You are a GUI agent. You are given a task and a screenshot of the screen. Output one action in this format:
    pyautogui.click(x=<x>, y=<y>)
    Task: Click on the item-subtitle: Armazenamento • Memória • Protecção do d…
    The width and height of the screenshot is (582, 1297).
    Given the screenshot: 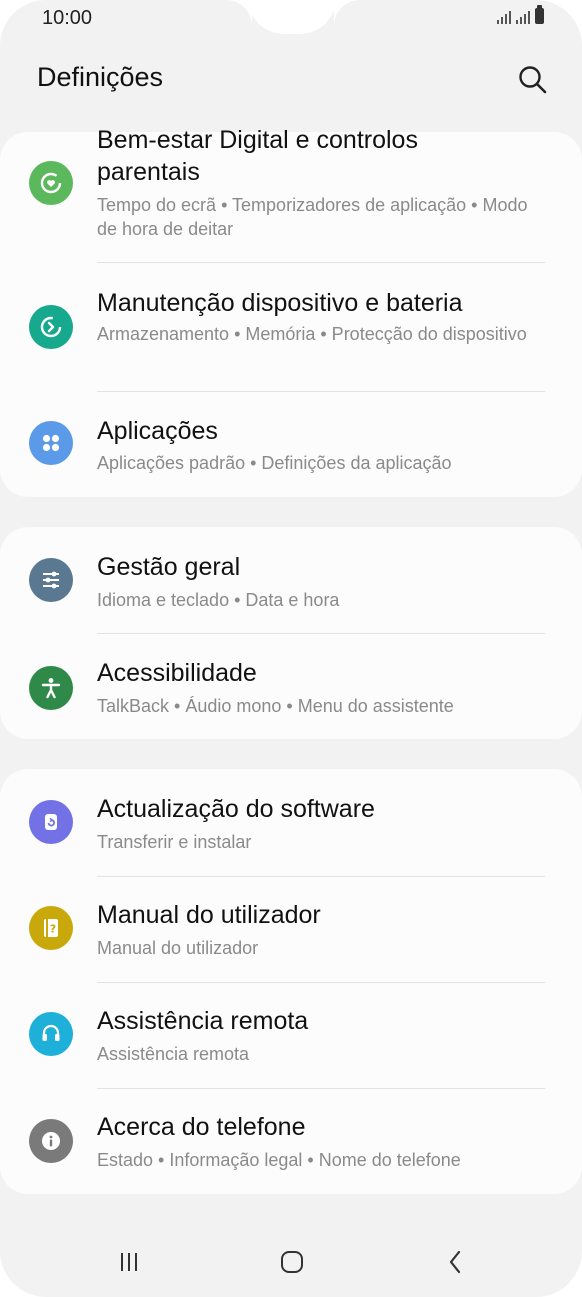 What is the action you would take?
    pyautogui.click(x=312, y=334)
    